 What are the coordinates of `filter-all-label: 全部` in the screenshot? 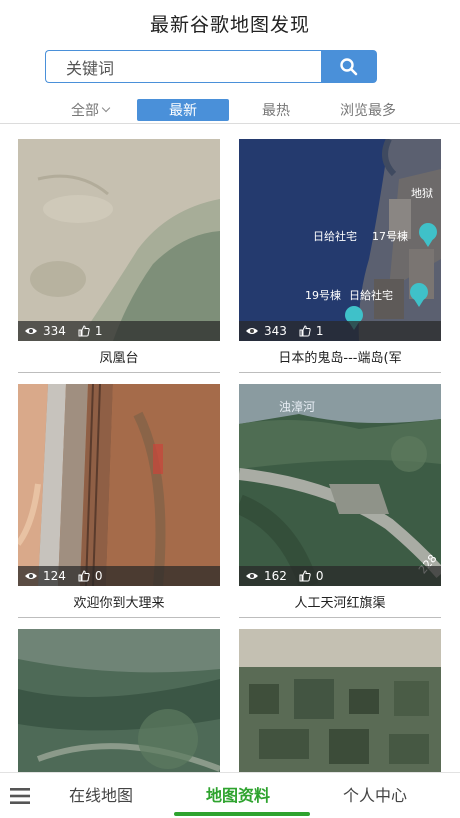 It's located at (85, 111).